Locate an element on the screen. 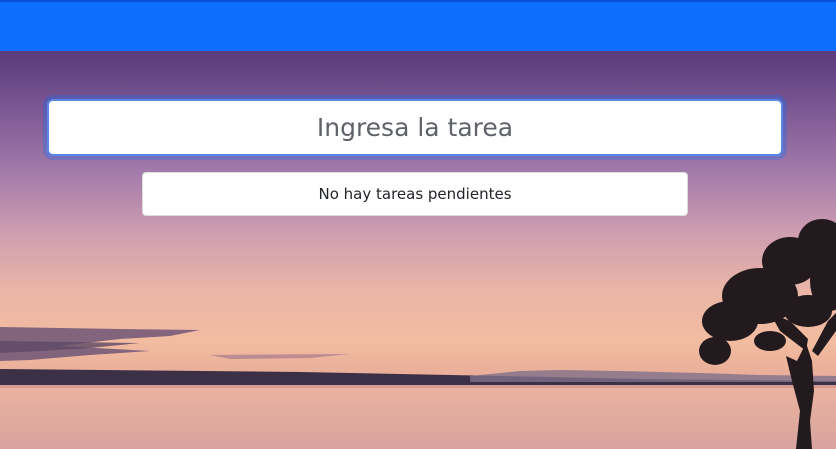 This screenshot has width=836, height=449. empty-tasks-card: No hay tareas pendientes is located at coordinates (415, 194).